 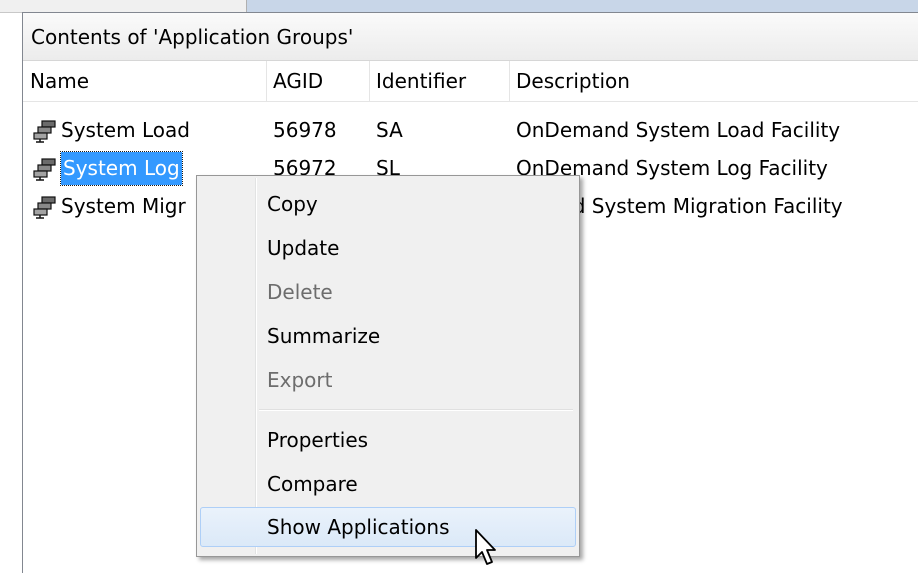 I want to click on name-cell: System Migr, so click(x=109, y=206).